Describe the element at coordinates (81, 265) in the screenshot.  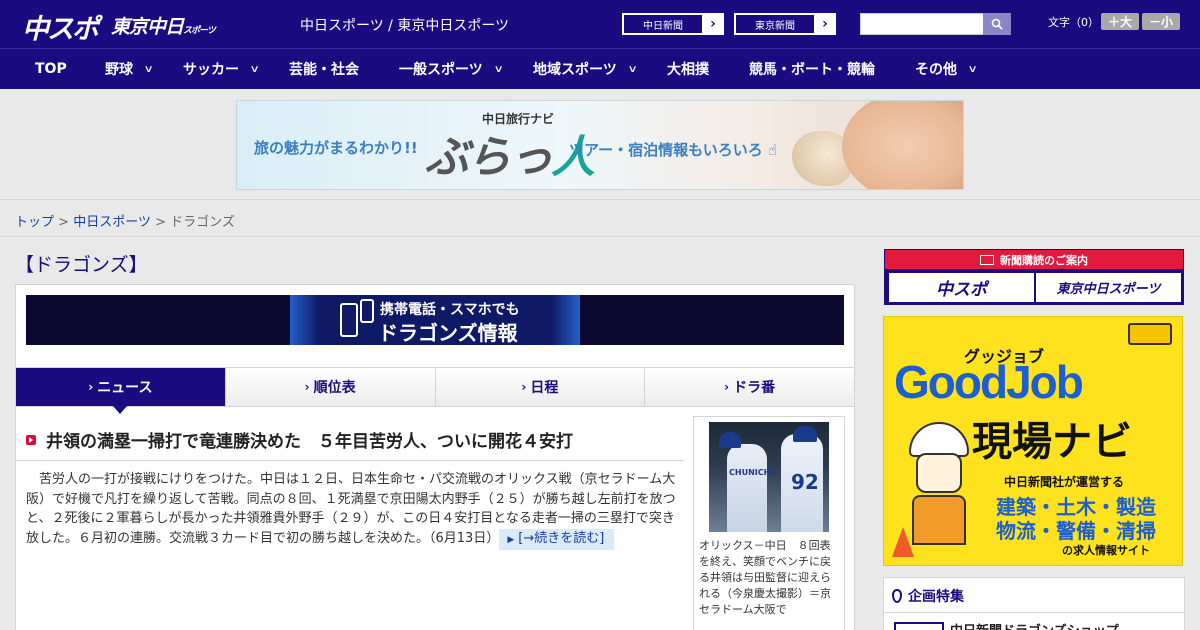
I see `page-title: 【ドラゴンズ】` at that location.